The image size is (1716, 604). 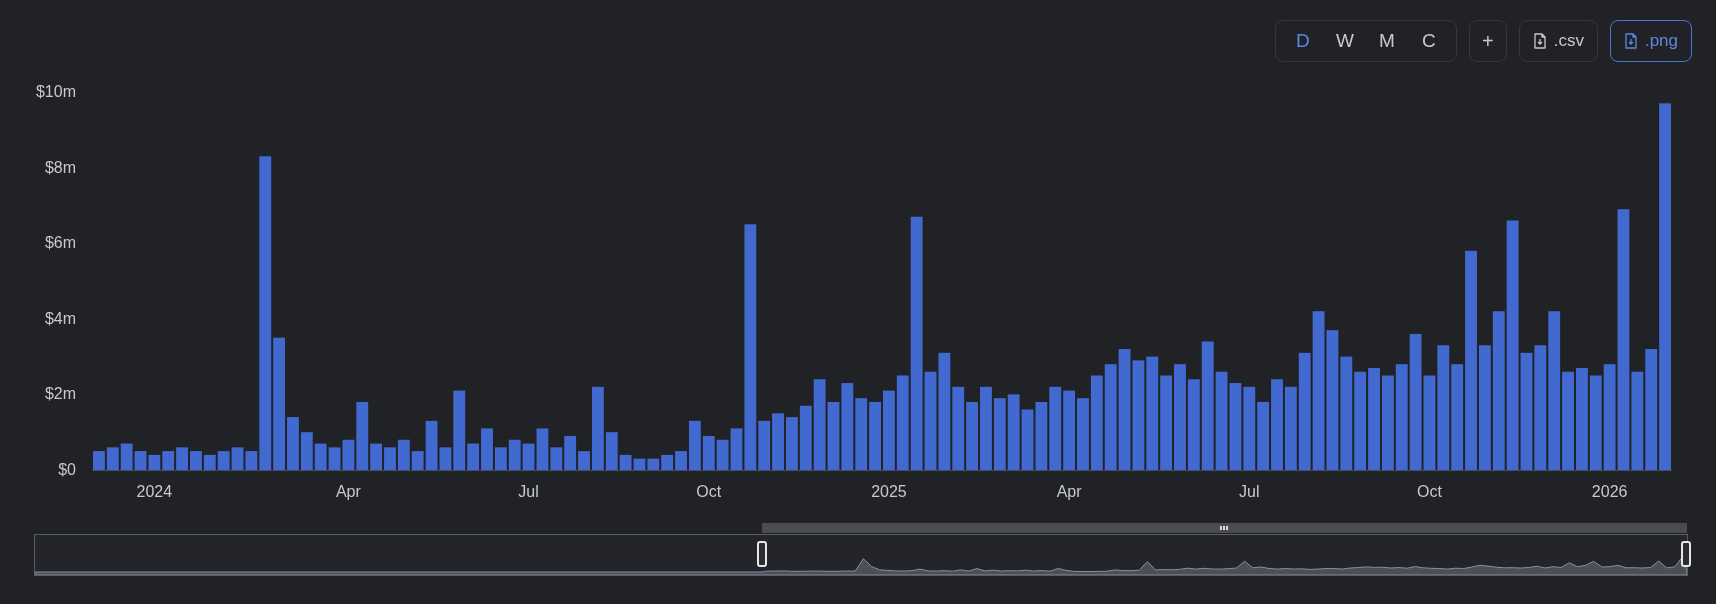 I want to click on x-axis-label: 2025, so click(x=889, y=491).